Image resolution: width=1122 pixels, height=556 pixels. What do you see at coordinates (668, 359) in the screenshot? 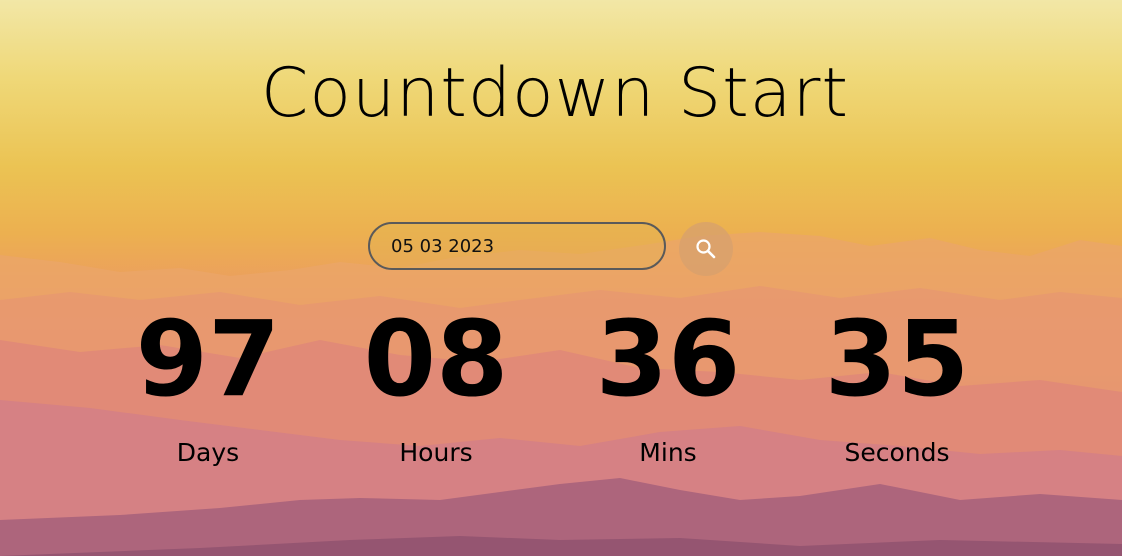
I see `mins-value: 36` at bounding box center [668, 359].